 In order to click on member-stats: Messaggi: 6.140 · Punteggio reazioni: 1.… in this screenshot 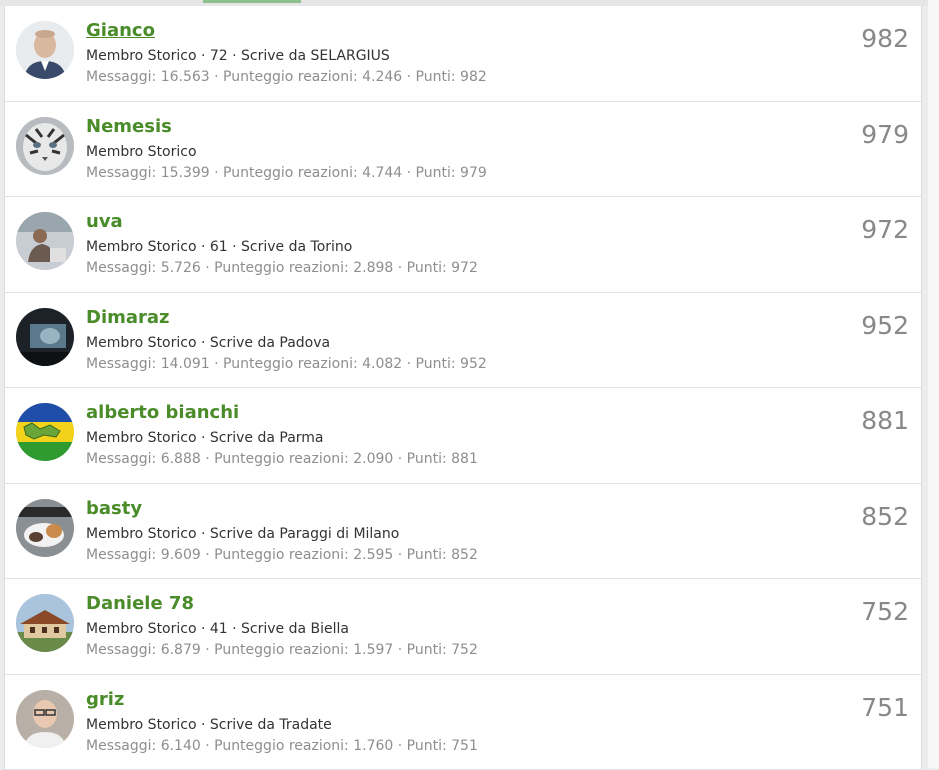, I will do `click(282, 746)`.